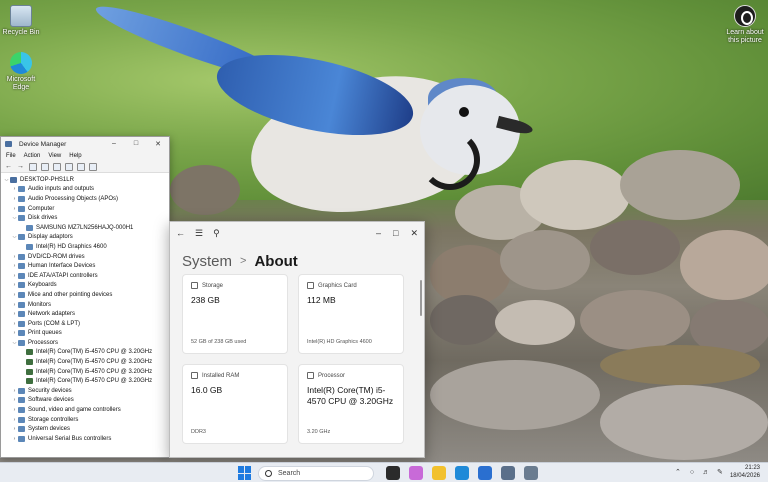  I want to click on tree-category-item: › System devices, so click(86, 429).